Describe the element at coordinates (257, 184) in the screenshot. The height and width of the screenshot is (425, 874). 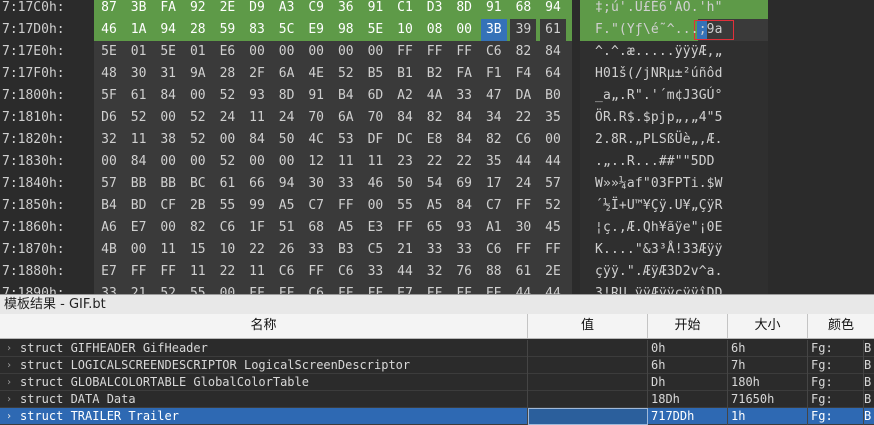
I see `hex-byte: 66` at that location.